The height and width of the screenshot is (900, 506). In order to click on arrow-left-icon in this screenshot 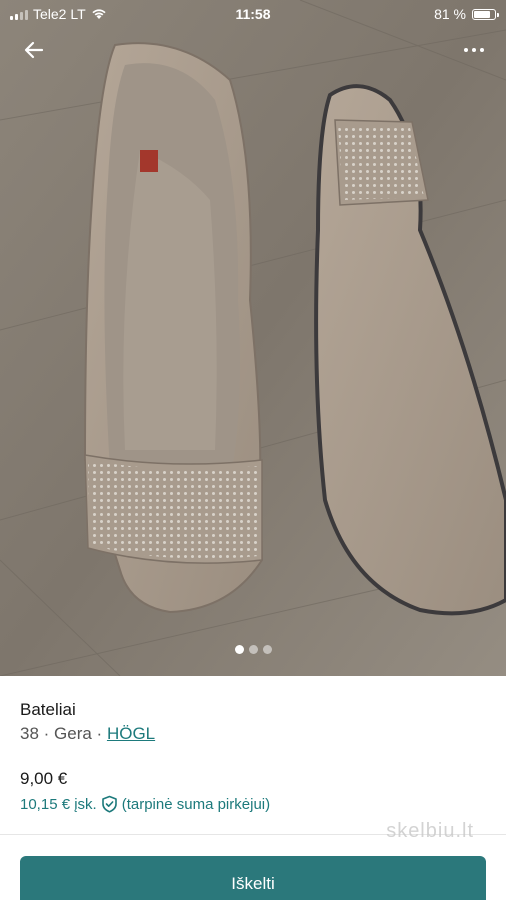, I will do `click(34, 50)`.